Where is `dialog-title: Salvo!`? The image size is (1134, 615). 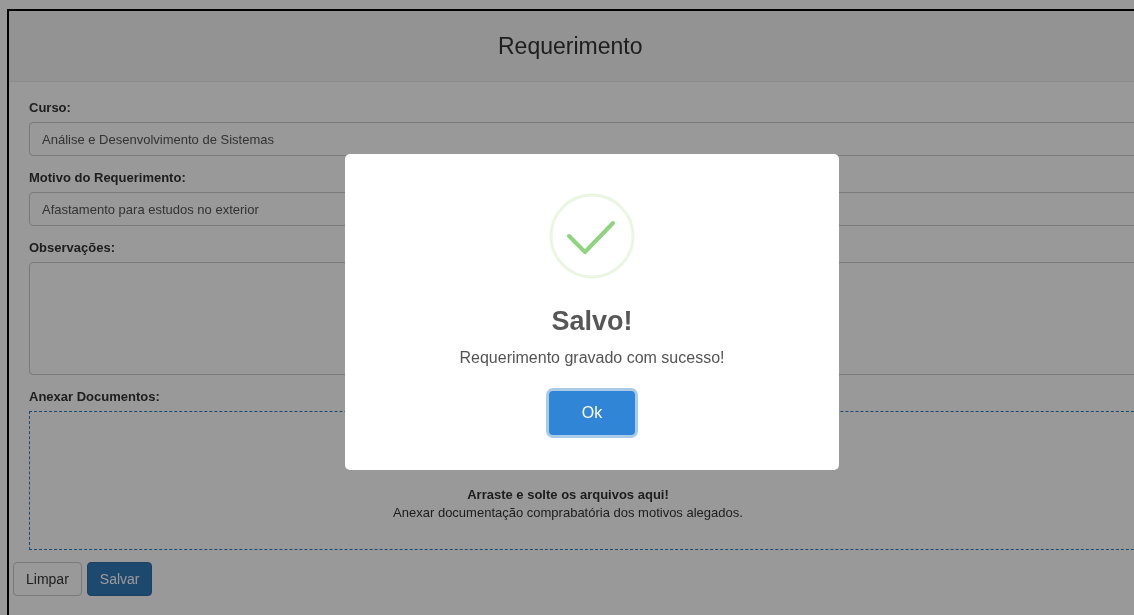
dialog-title: Salvo! is located at coordinates (592, 321).